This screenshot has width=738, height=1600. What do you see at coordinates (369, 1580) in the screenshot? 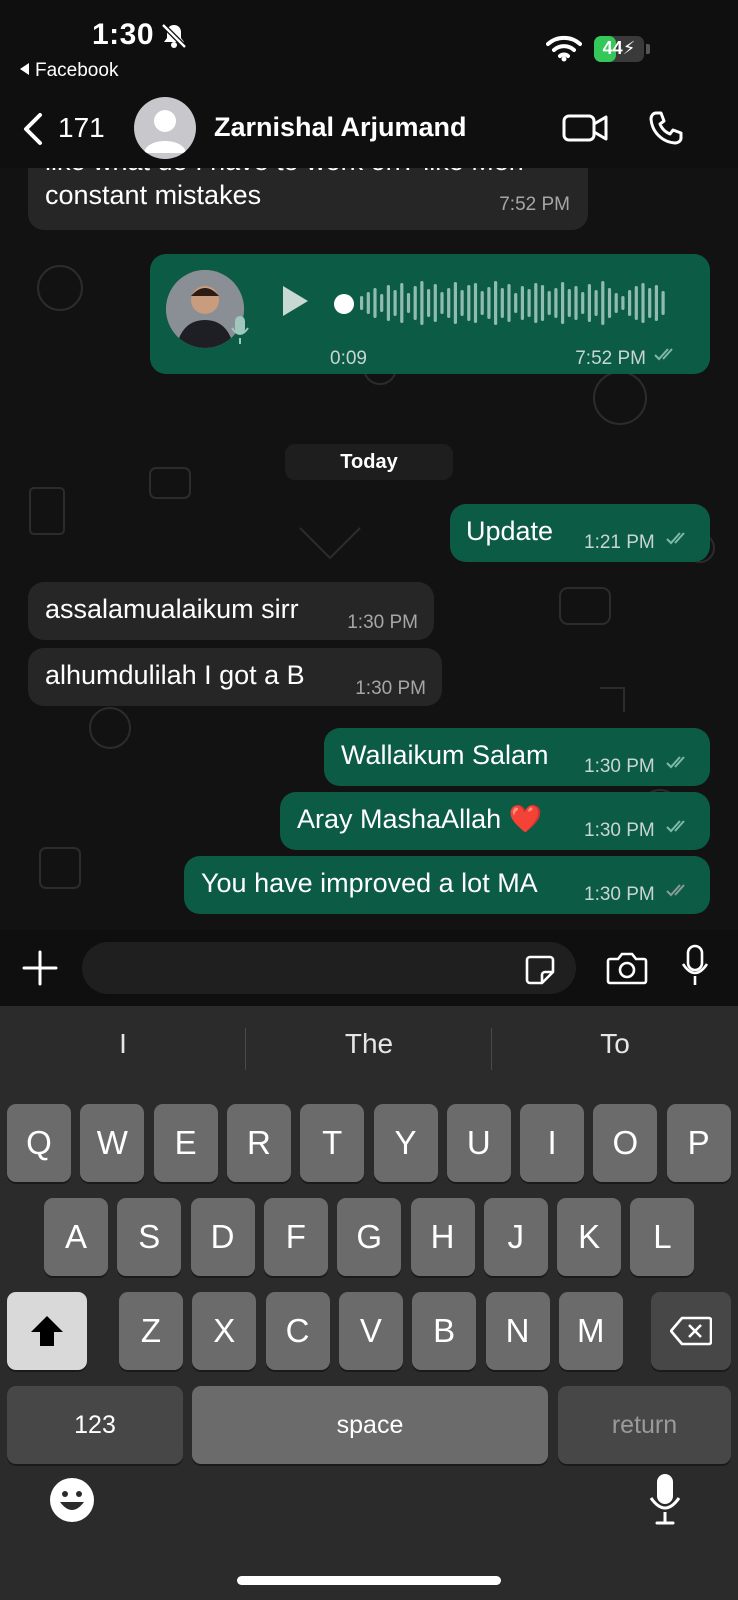
I see `home-indicator` at bounding box center [369, 1580].